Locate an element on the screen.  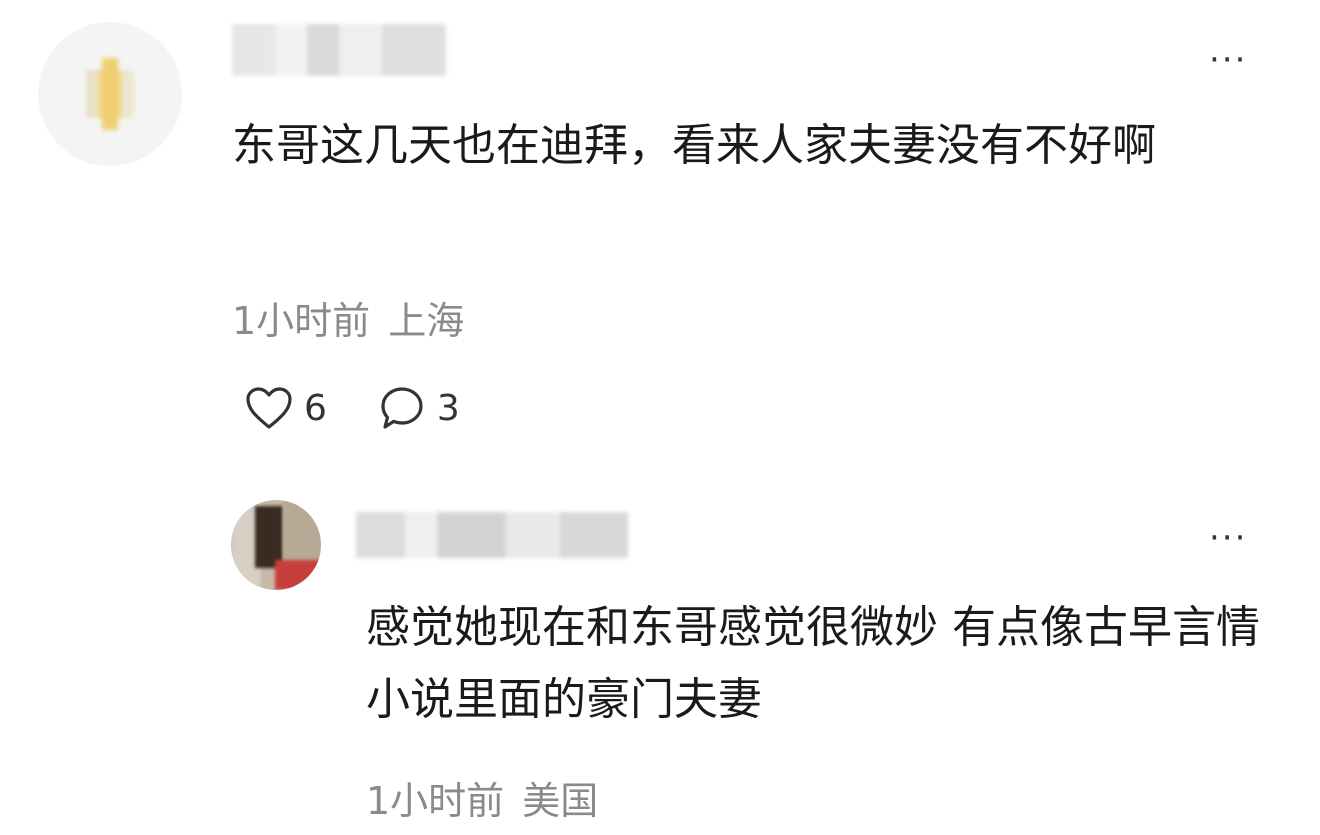
reply-button: 3 is located at coordinates (418, 408).